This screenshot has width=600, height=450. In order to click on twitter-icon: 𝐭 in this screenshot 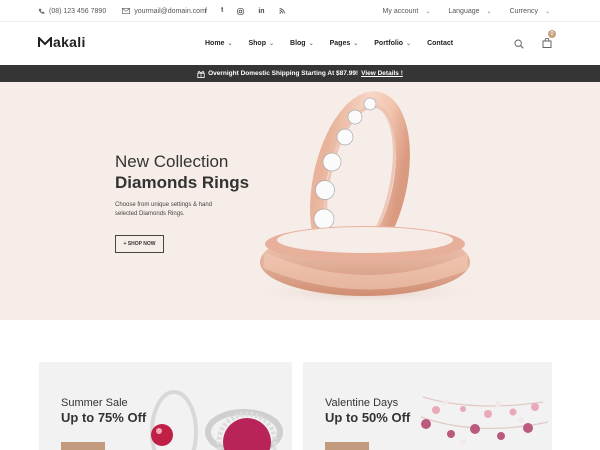, I will do `click(222, 11)`.